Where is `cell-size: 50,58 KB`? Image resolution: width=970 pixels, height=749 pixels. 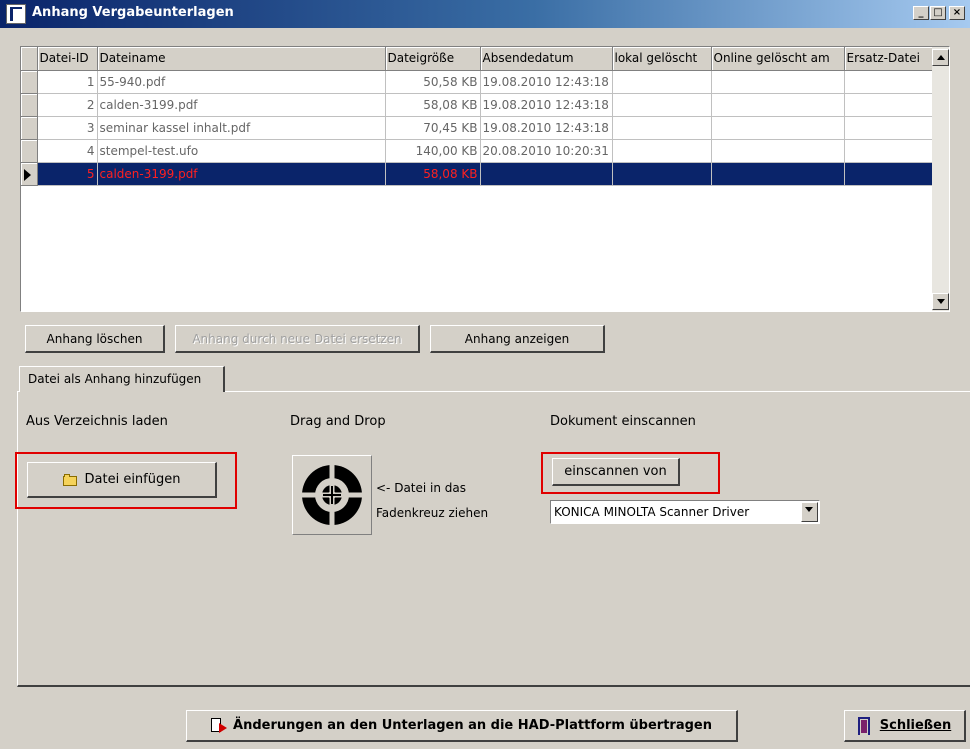
cell-size: 50,58 KB is located at coordinates (433, 82).